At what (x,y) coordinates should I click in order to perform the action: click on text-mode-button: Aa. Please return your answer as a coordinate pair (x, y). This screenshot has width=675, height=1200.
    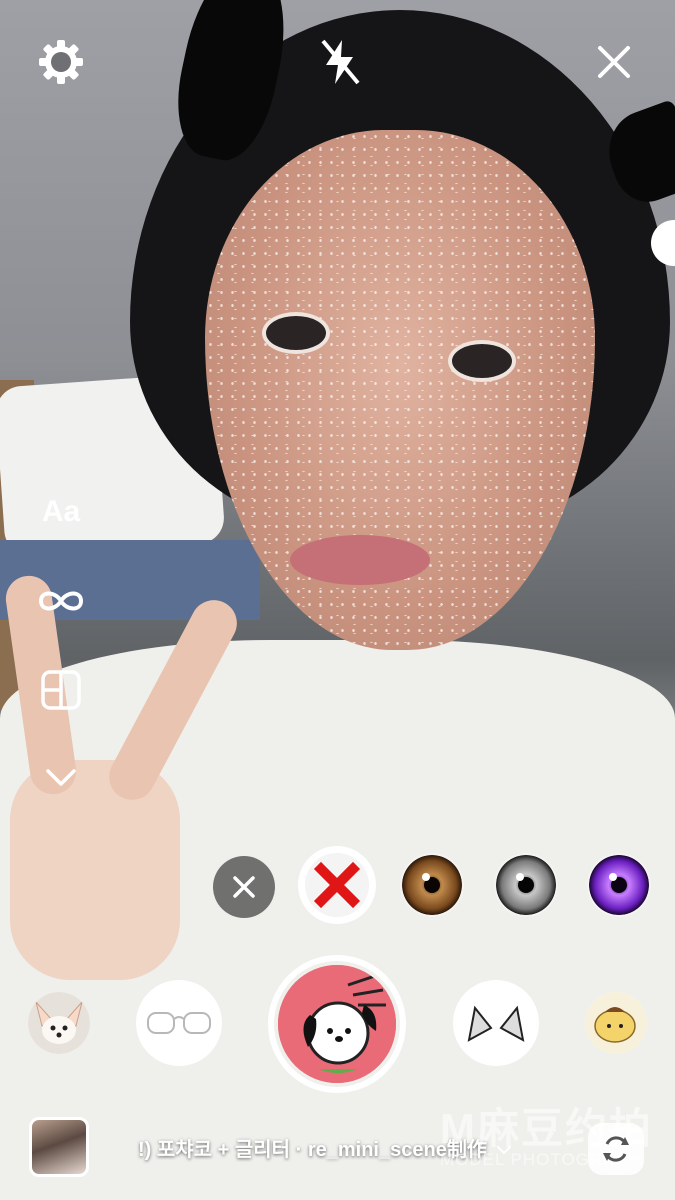
    Looking at the image, I should click on (61, 512).